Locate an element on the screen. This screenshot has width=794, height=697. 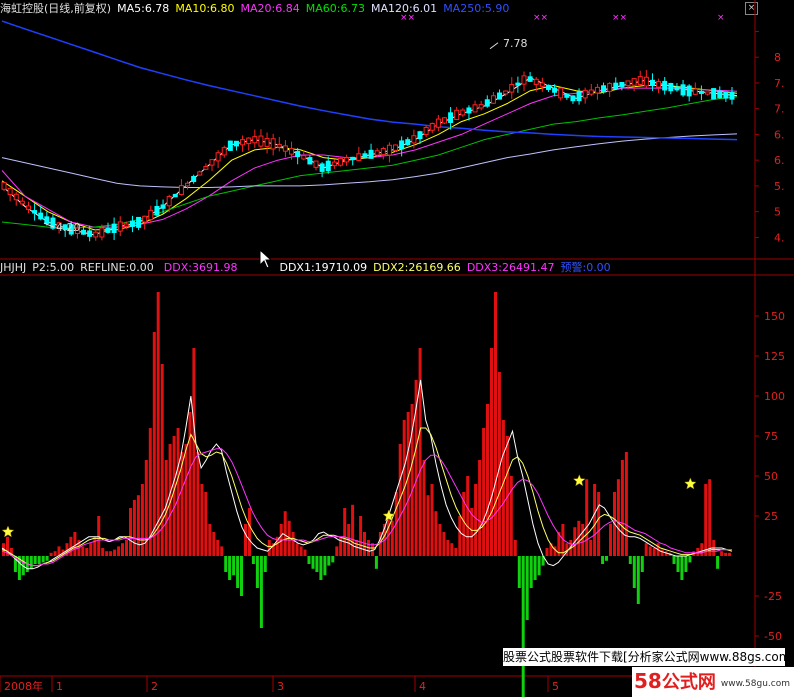
indicator-tick-label: 75 is located at coordinates (771, 436).